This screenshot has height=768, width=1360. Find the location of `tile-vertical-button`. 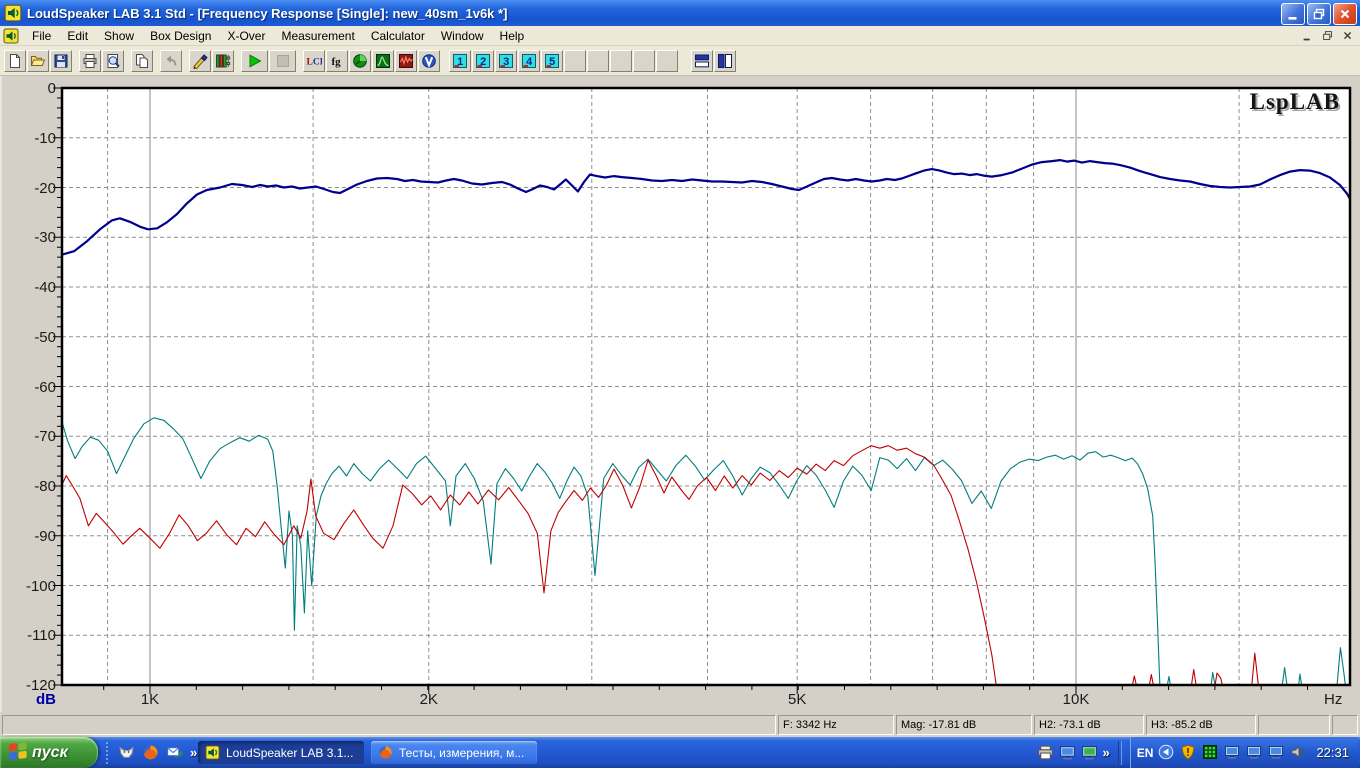

tile-vertical-button is located at coordinates (725, 60).